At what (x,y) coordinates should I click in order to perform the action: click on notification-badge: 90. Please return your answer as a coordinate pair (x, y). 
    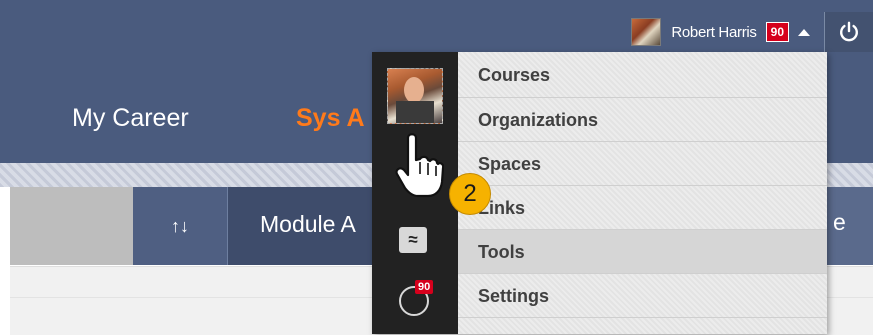
    Looking at the image, I should click on (777, 32).